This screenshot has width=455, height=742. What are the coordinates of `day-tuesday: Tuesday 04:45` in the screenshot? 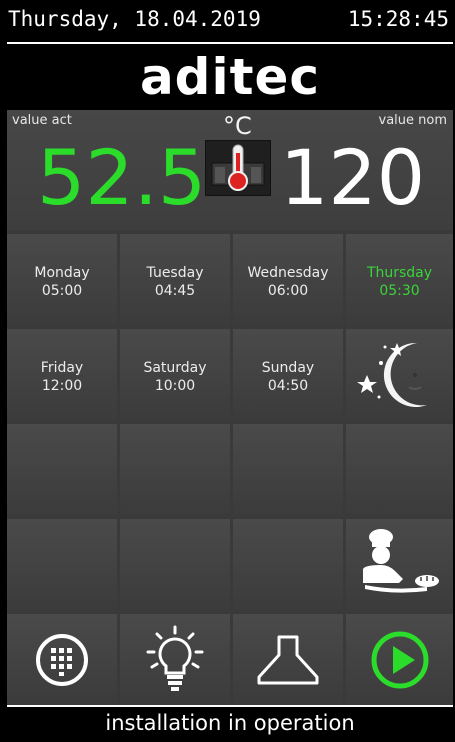 It's located at (175, 280).